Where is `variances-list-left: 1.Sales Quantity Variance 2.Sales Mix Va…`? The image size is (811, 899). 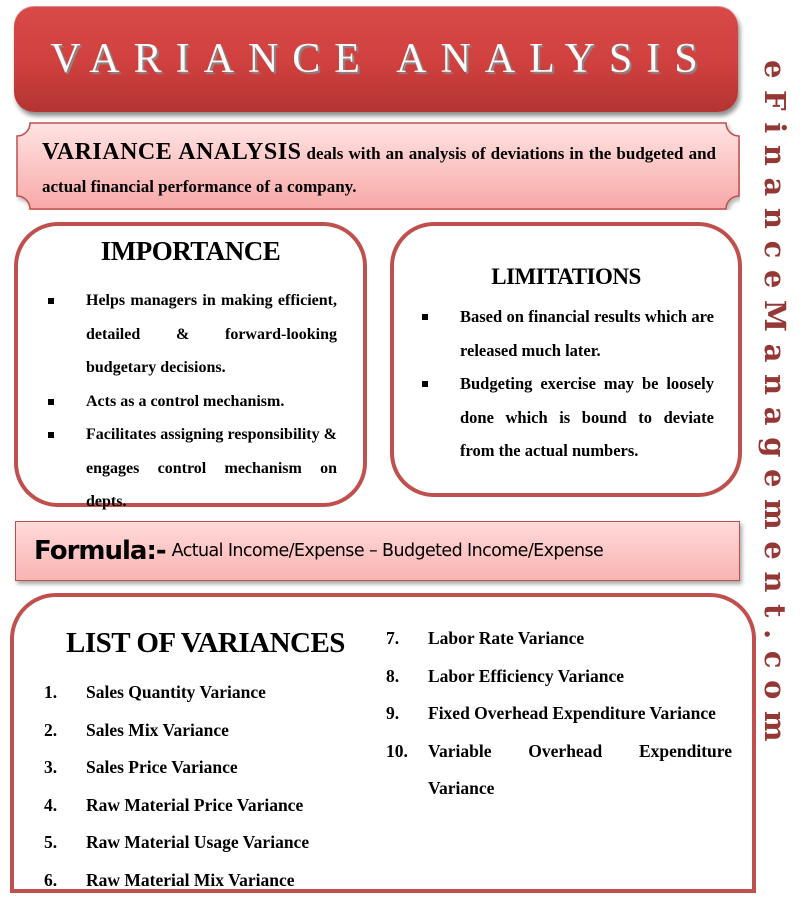 variances-list-left: 1.Sales Quantity Variance 2.Sales Mix Va… is located at coordinates (209, 786).